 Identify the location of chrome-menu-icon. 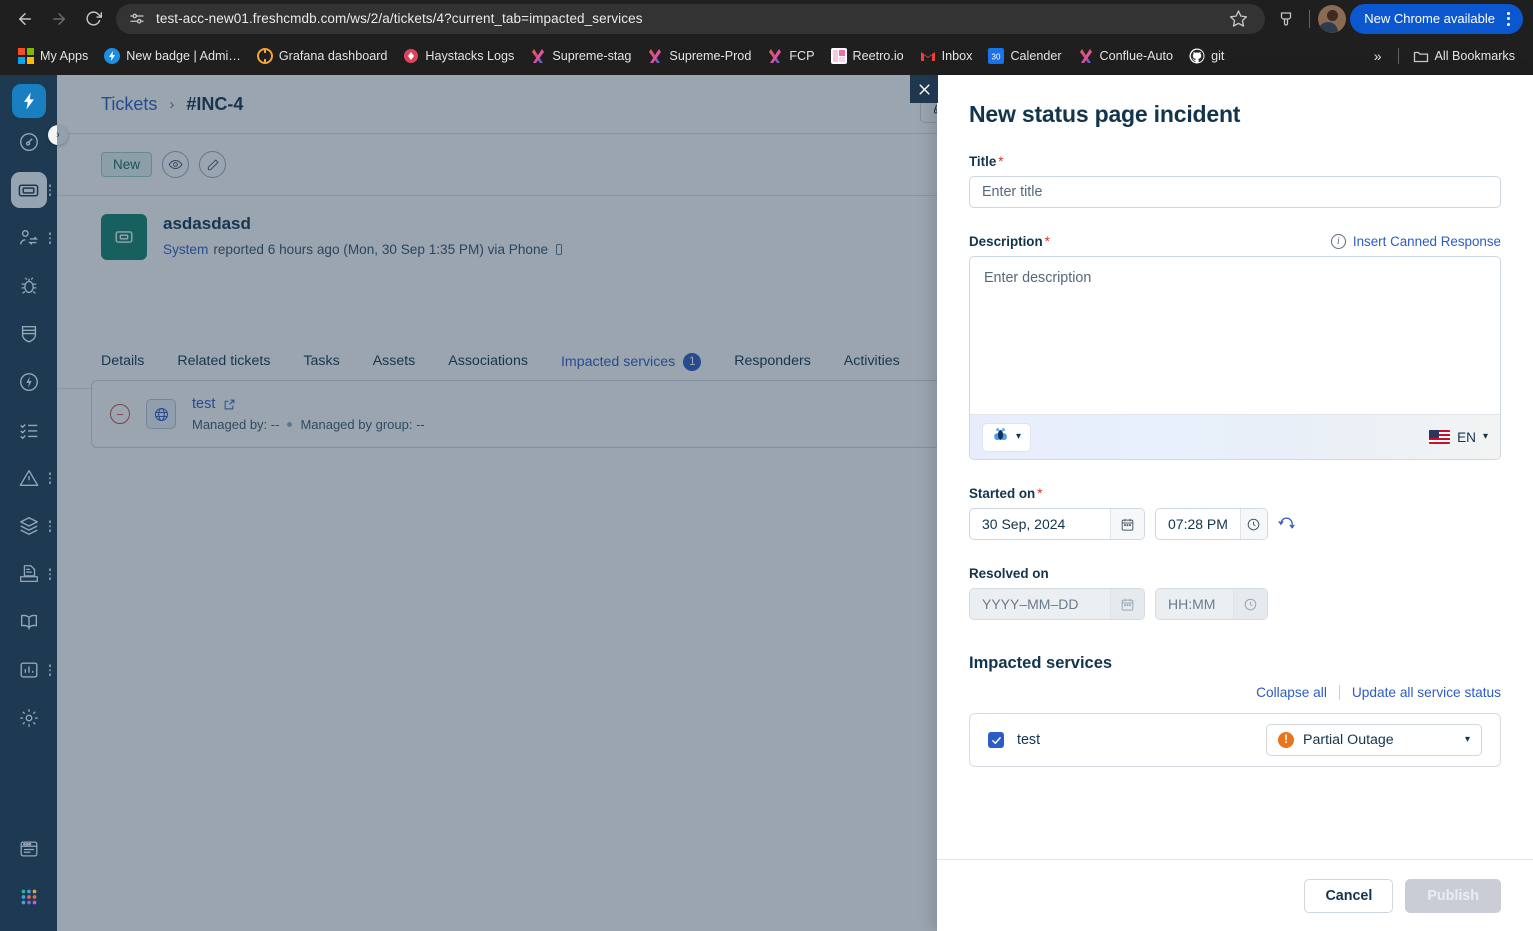
(1508, 19).